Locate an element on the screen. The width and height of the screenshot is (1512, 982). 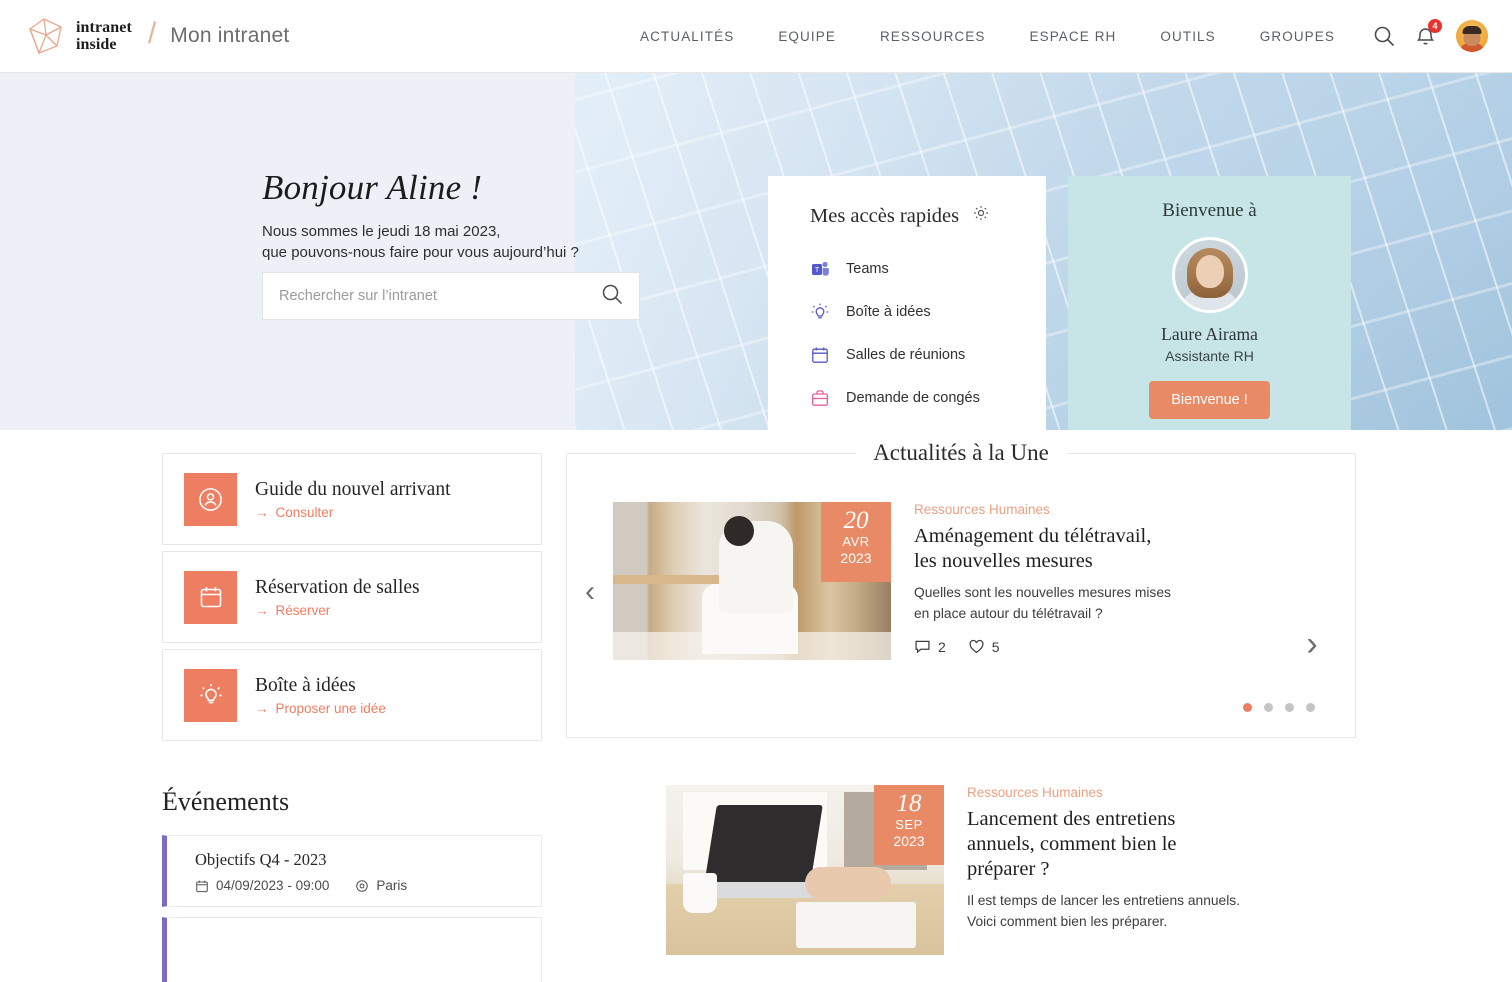
tile-guide-du-nouvel-arrivant: Guide du nouvel arrivant → Consulter is located at coordinates (352, 499).